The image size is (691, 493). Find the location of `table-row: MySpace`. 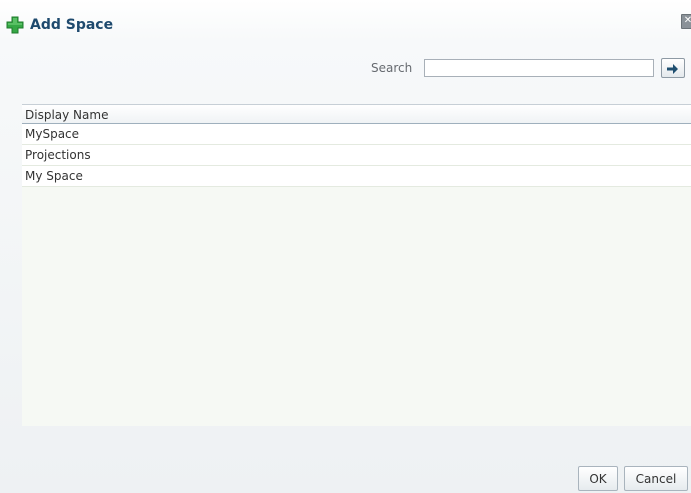

table-row: MySpace is located at coordinates (356, 134).